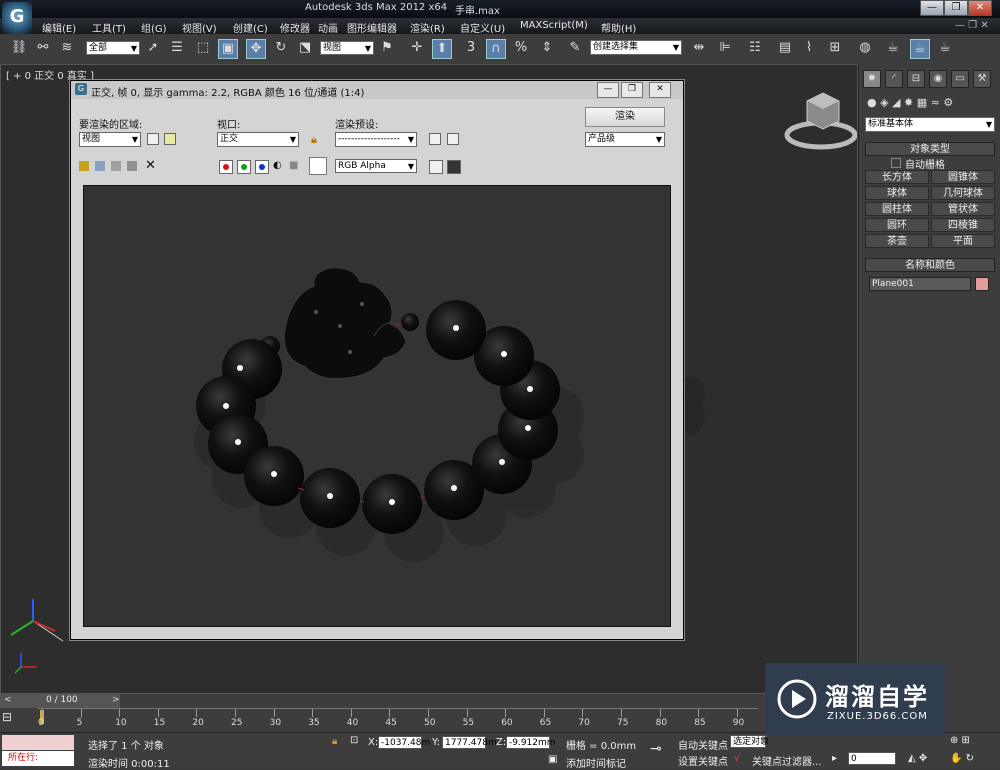 The height and width of the screenshot is (770, 1000). What do you see at coordinates (547, 48) in the screenshot?
I see `spinner-snap-icon: ⇕` at bounding box center [547, 48].